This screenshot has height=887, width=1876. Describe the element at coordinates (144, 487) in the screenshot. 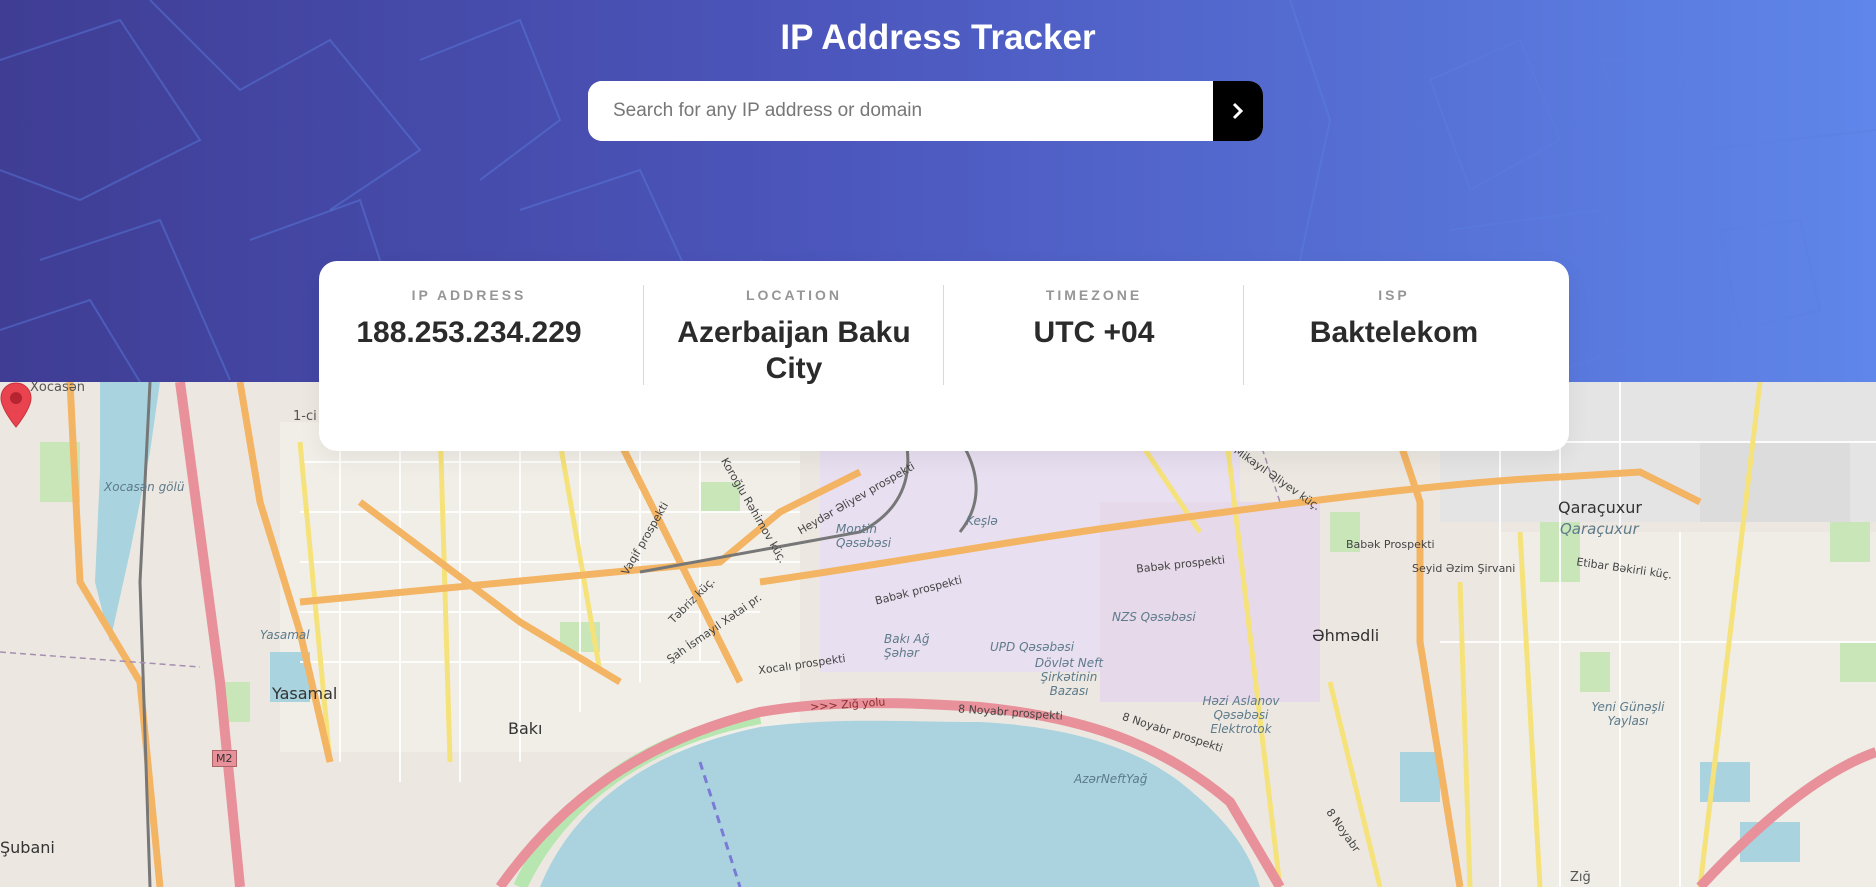

I see `map-label: Xocasən gölü` at that location.